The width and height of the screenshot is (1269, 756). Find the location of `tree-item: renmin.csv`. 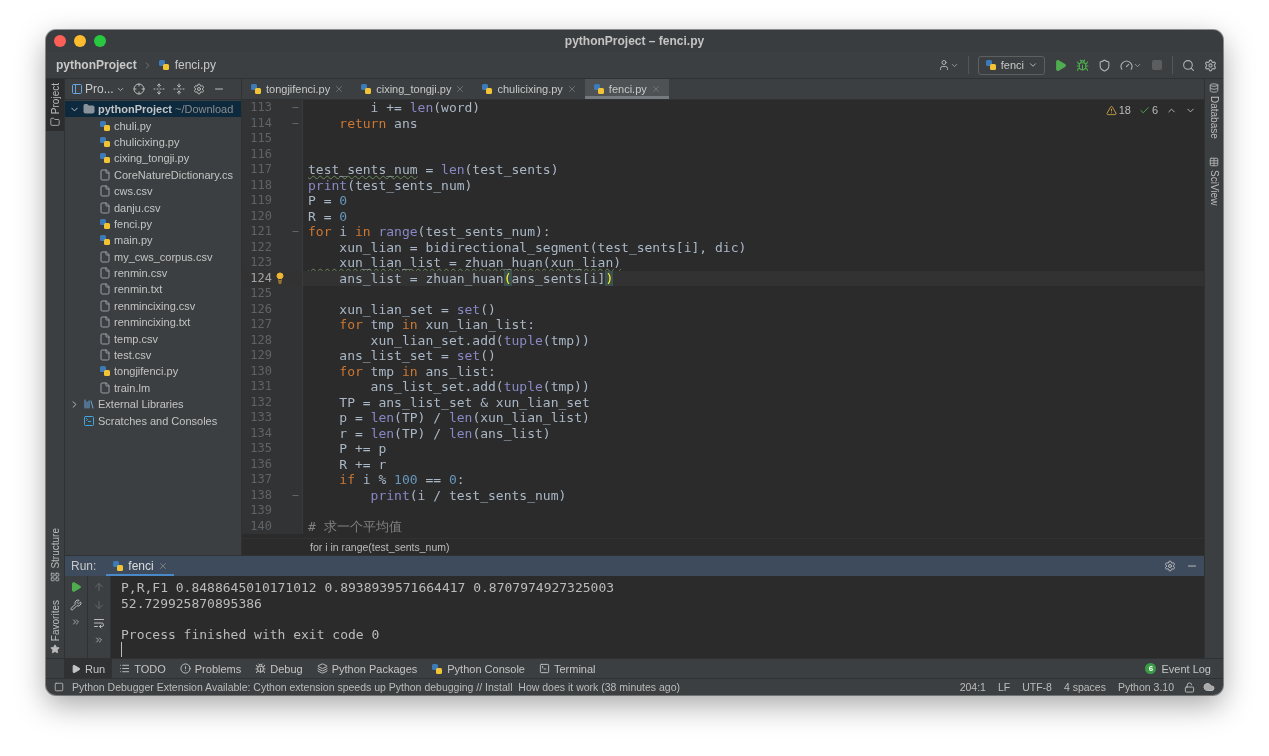

tree-item: renmin.csv is located at coordinates (153, 273).